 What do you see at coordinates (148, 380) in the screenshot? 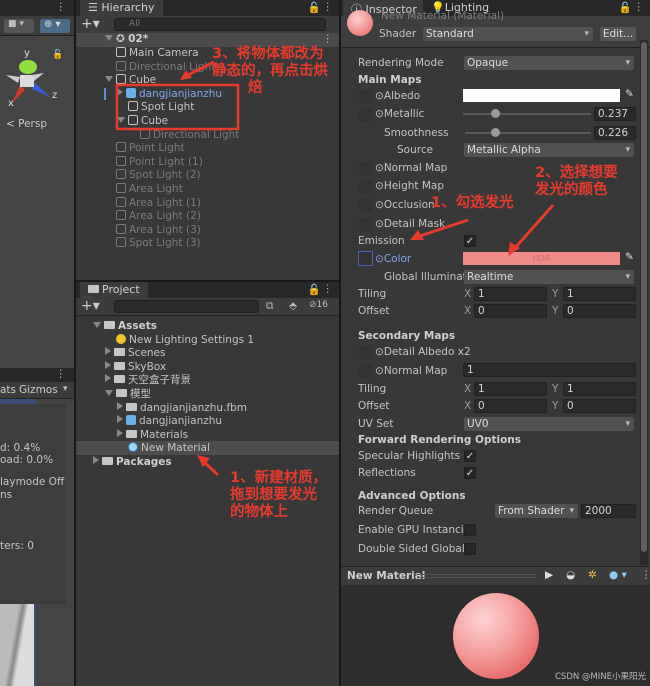
I see `project-item: 天空盒子背景` at bounding box center [148, 380].